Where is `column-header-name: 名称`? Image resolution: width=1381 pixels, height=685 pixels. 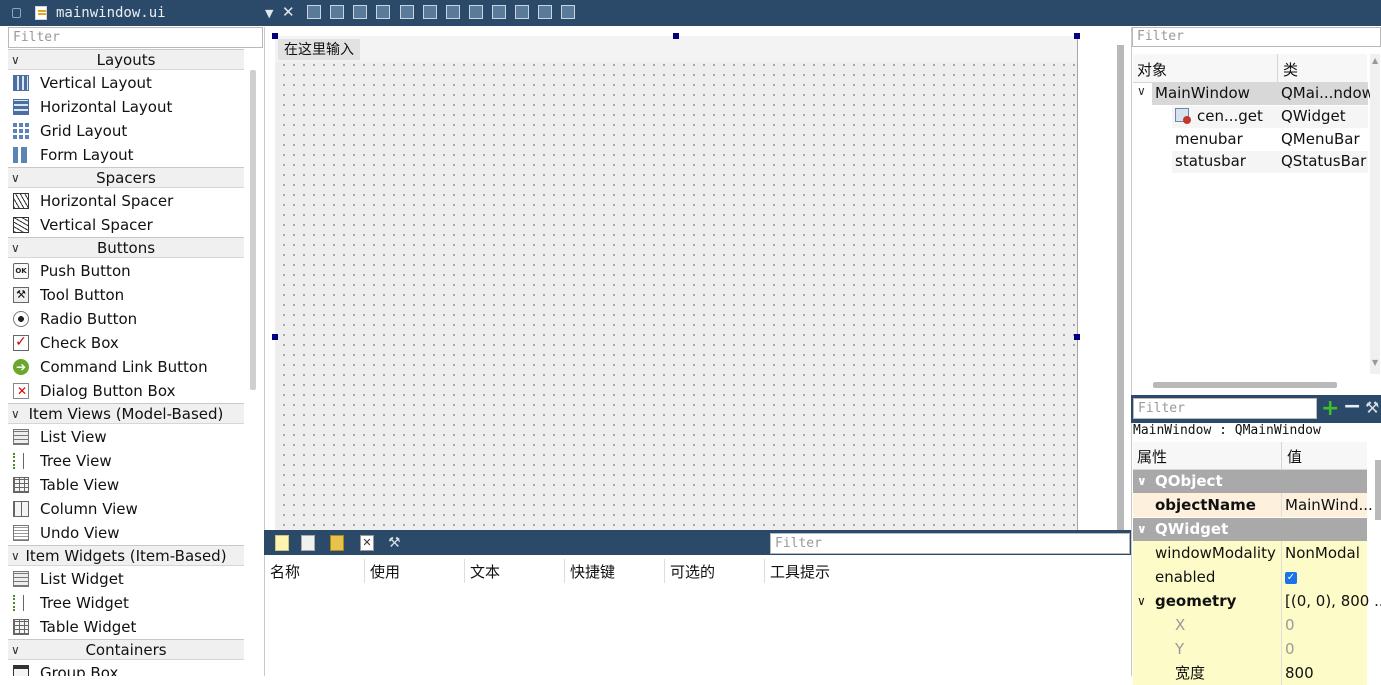
column-header-name: 名称 is located at coordinates (285, 571).